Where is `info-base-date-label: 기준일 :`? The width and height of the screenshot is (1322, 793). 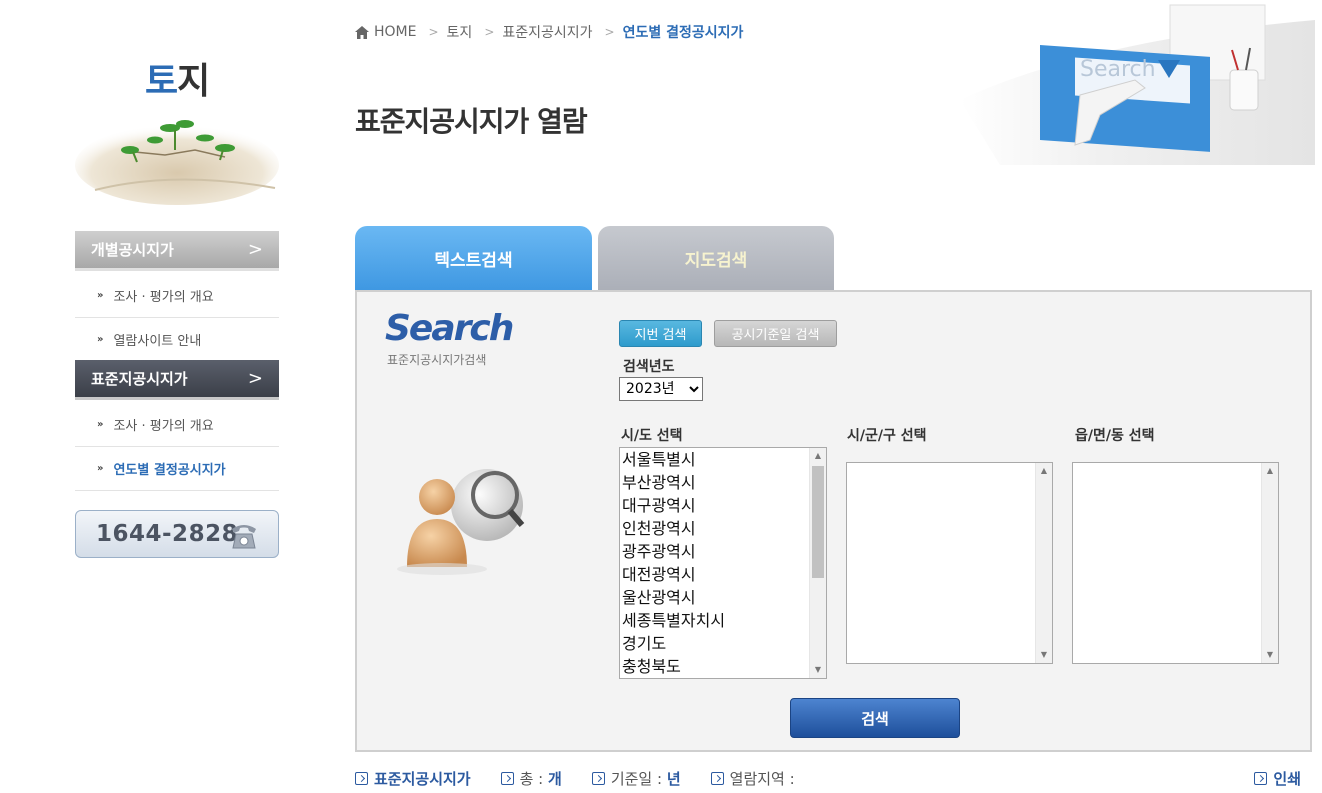 info-base-date-label: 기준일 : is located at coordinates (636, 778).